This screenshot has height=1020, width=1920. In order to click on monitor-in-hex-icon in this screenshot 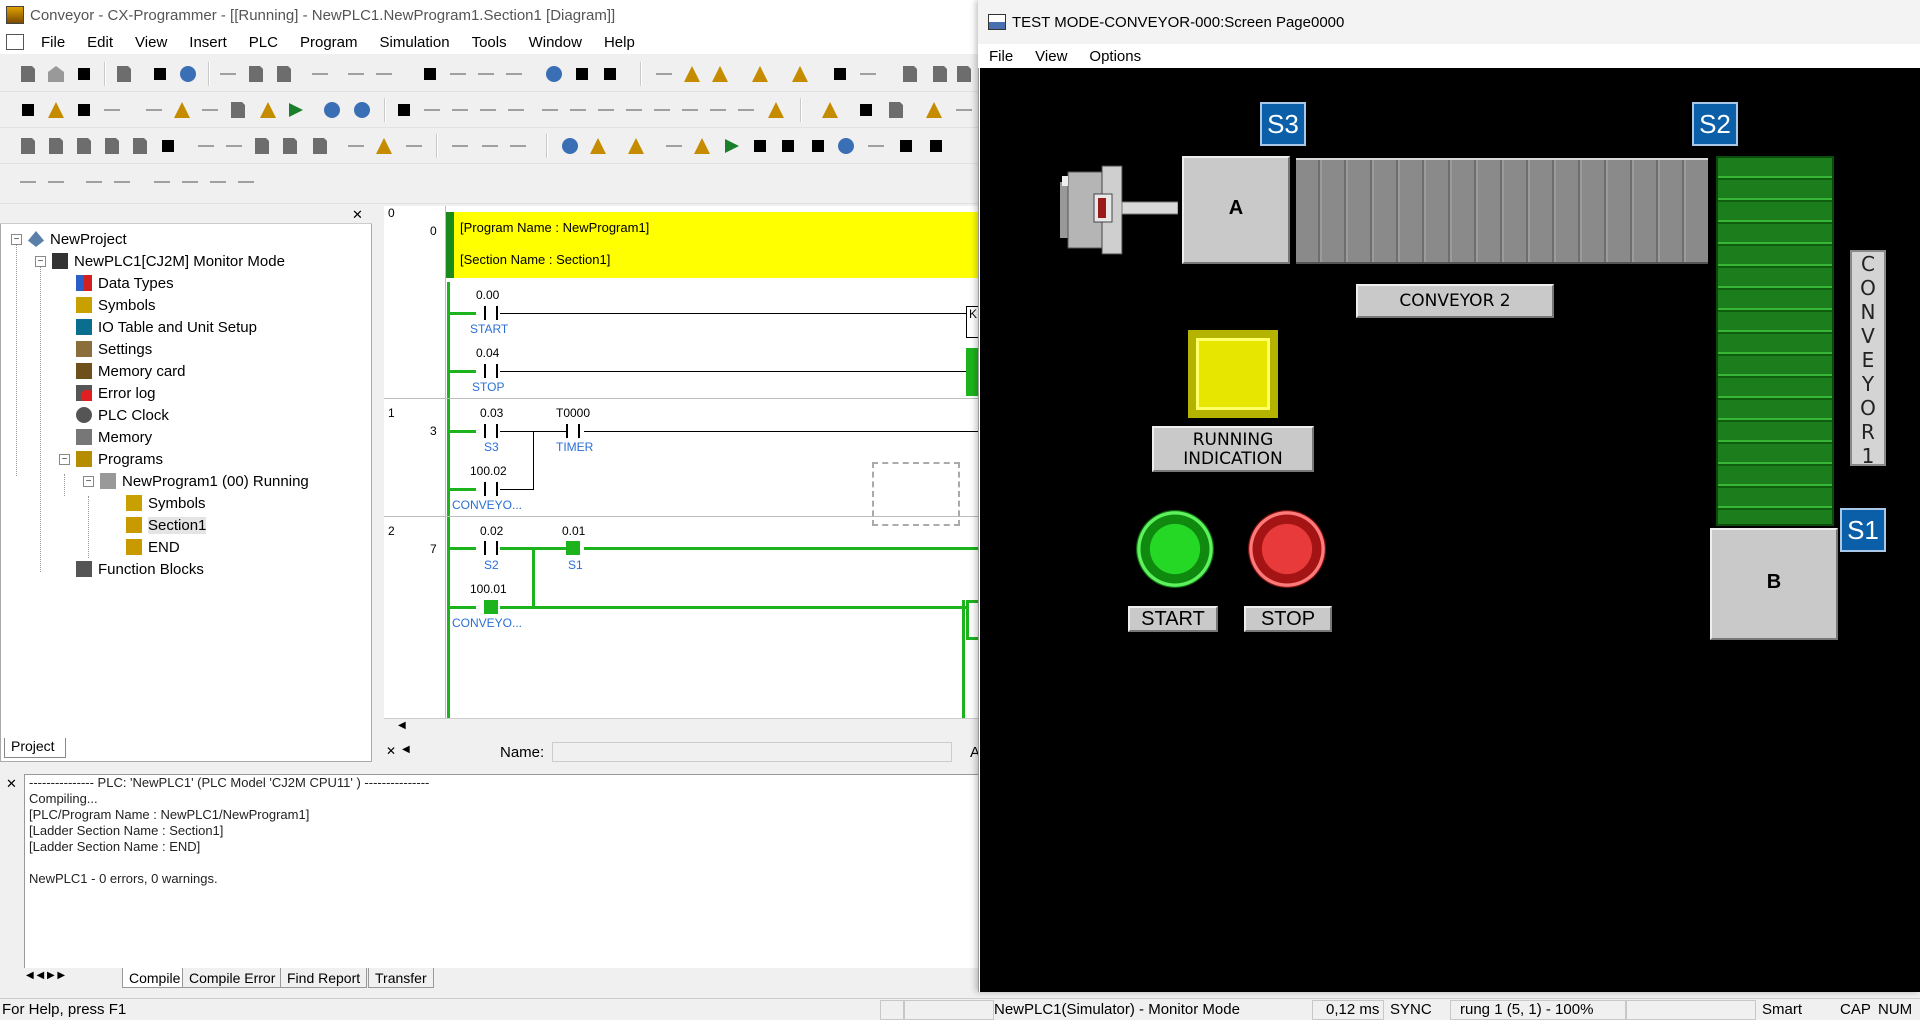, I will do `click(238, 110)`.